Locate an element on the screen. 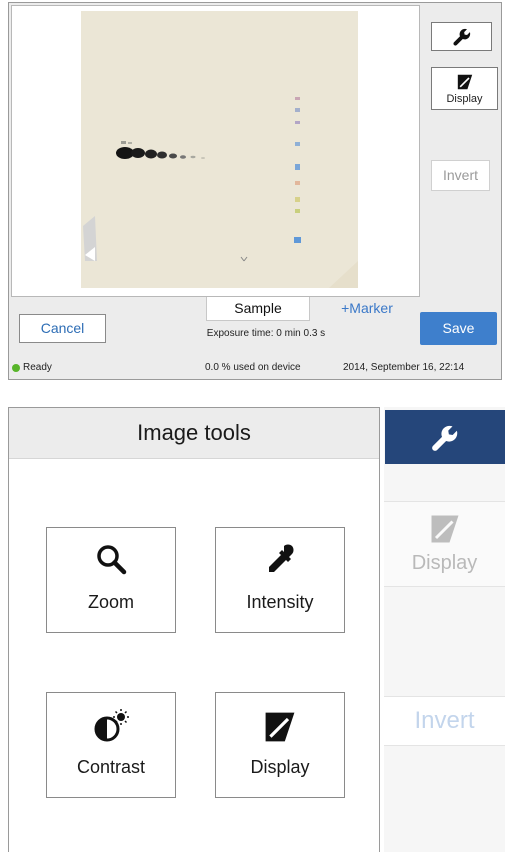 The width and height of the screenshot is (505, 852). display-side-label: Display is located at coordinates (444, 563).